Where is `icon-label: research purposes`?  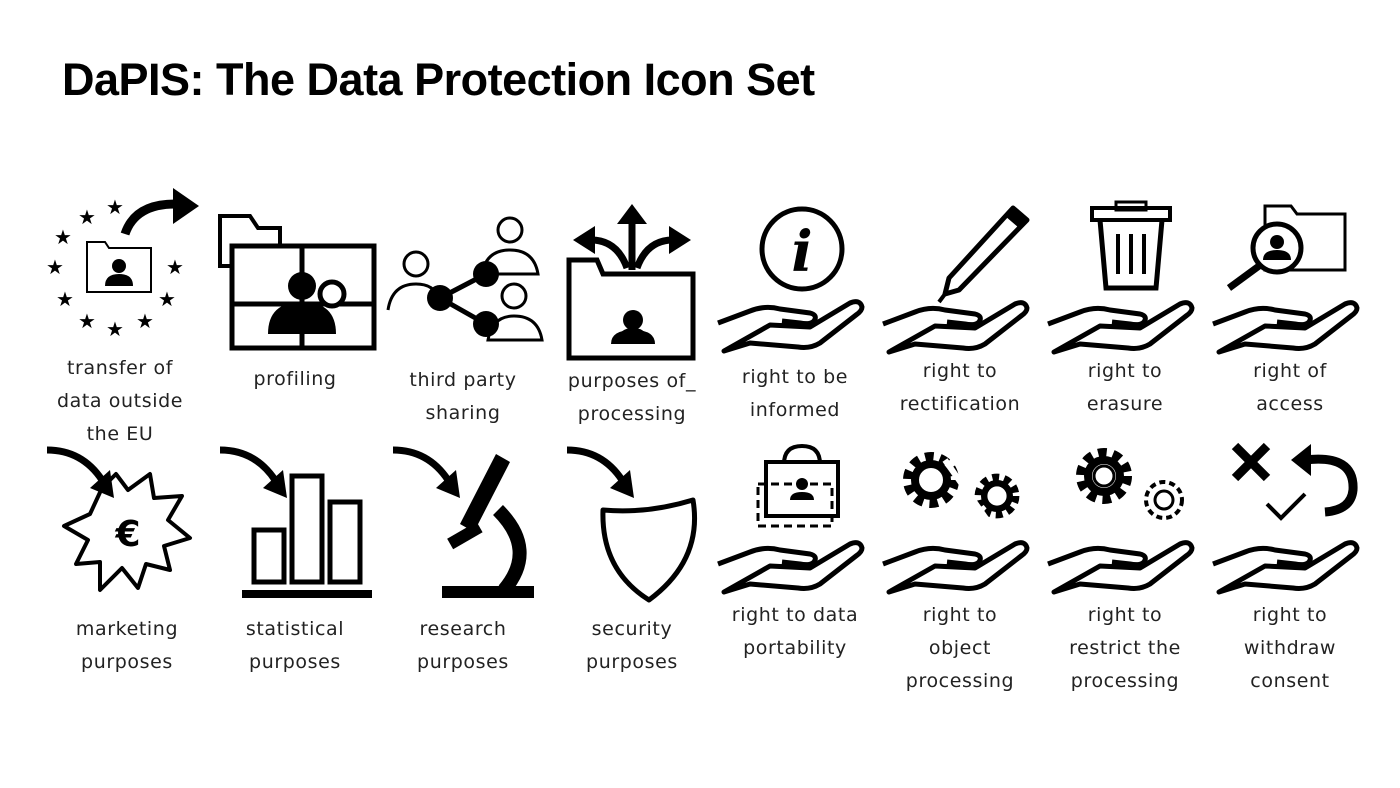
icon-label: research purposes is located at coordinates (463, 646).